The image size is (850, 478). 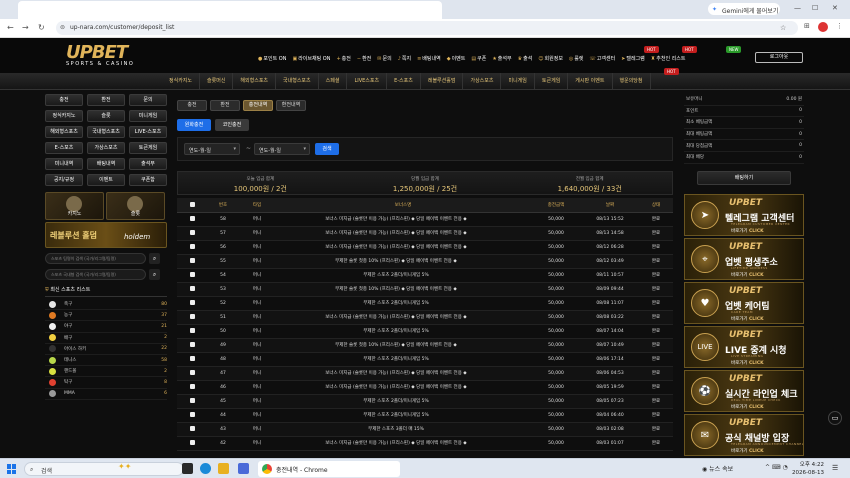 I want to click on promo-banner-2: ♥ UPBET 업벳 케어팀 CARE TEAM 바로가기 CLICK, so click(x=744, y=302).